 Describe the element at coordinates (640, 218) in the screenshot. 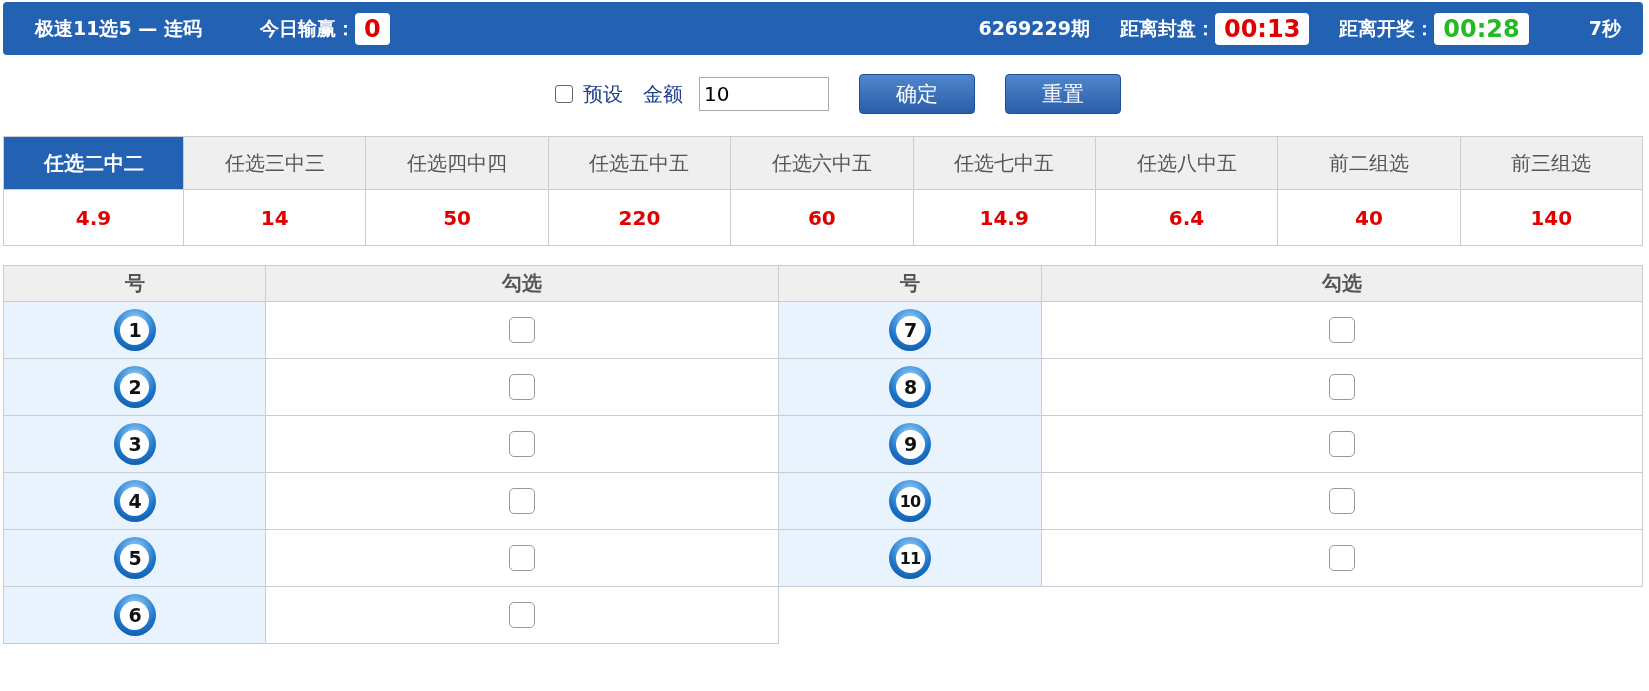

I see `odds-cell: 220` at that location.